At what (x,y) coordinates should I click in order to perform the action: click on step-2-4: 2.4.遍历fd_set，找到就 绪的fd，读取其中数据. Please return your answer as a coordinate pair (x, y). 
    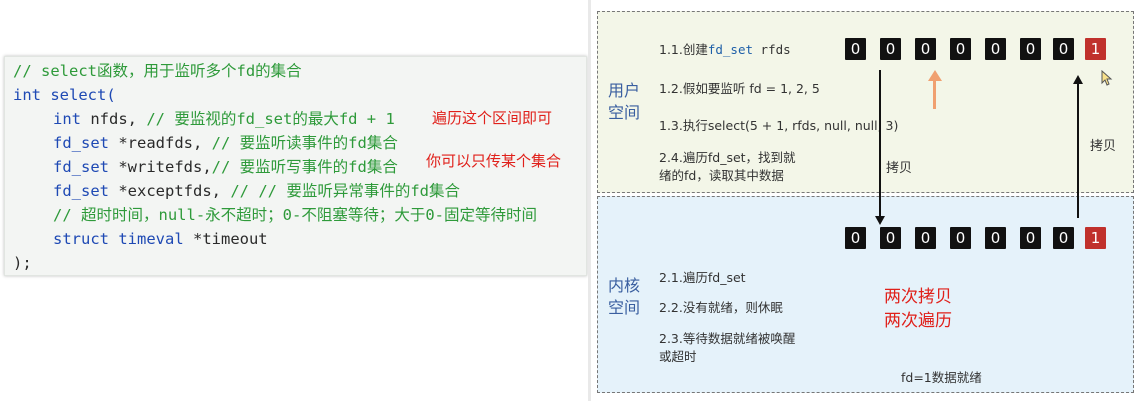
    Looking at the image, I should click on (727, 167).